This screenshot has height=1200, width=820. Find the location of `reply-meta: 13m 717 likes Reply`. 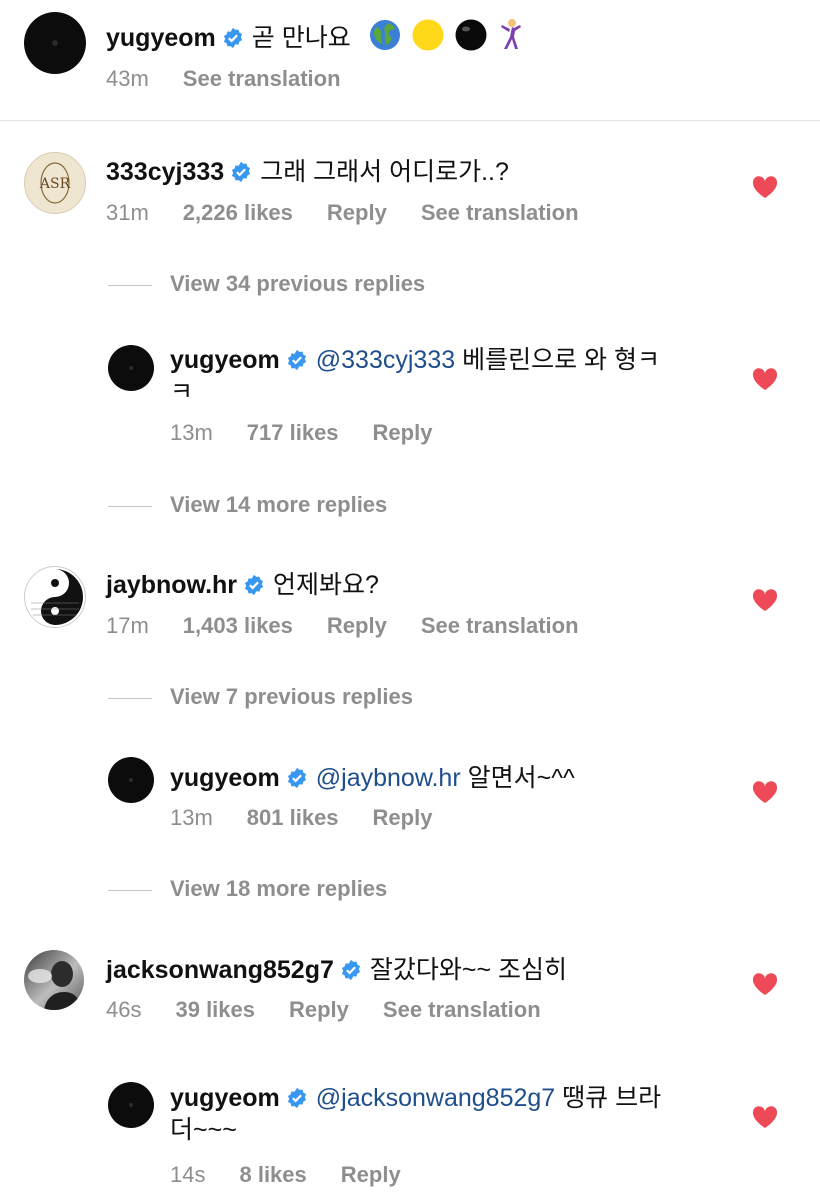

reply-meta: 13m 717 likes Reply is located at coordinates (318, 433).